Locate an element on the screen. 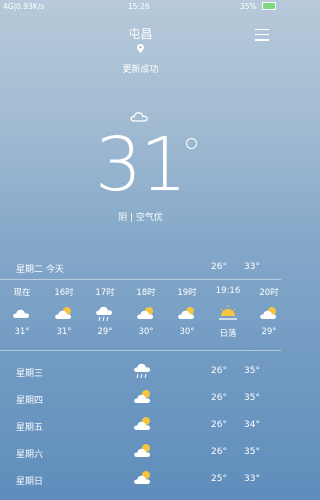 This screenshot has width=320, height=500. hourly-item: 16时 31° is located at coordinates (64, 311).